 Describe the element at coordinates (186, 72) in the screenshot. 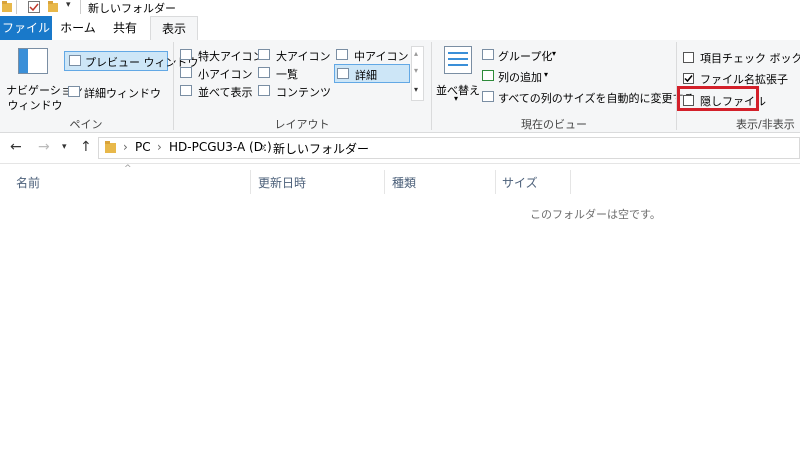

I see `small-icons-icon` at that location.